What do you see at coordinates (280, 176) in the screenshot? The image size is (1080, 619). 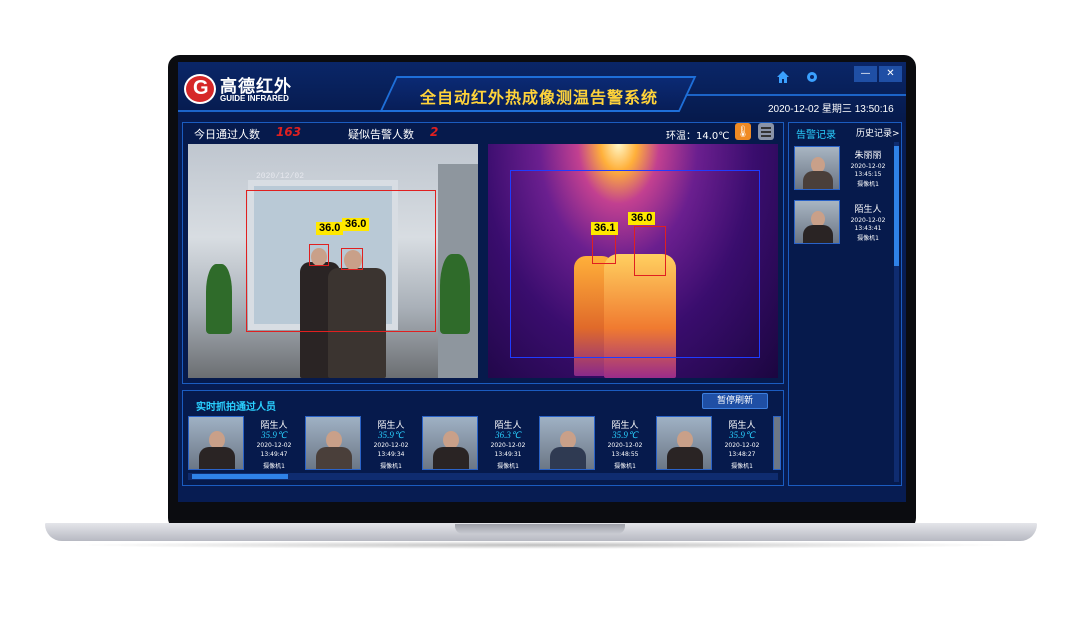 I see `video-timestamp: 2020/12/02` at bounding box center [280, 176].